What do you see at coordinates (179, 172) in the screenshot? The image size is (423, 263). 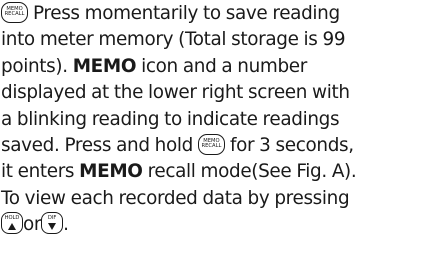 I see `text-line-7: it enters MEMO recall mode(See Fig. A).` at bounding box center [179, 172].